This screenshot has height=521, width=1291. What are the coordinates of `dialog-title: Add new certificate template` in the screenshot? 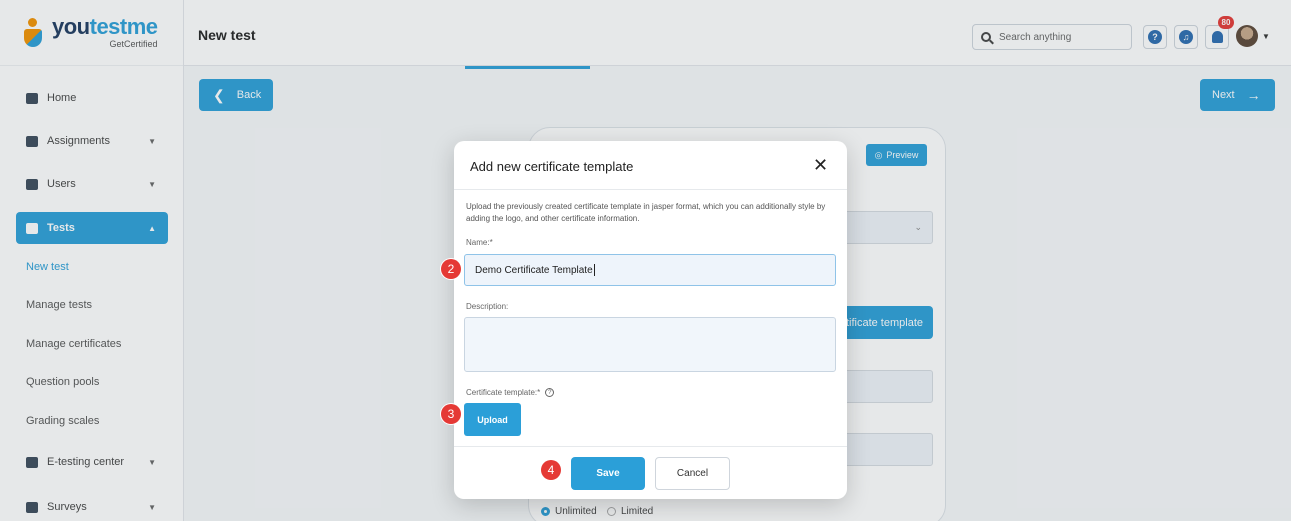 It's located at (552, 166).